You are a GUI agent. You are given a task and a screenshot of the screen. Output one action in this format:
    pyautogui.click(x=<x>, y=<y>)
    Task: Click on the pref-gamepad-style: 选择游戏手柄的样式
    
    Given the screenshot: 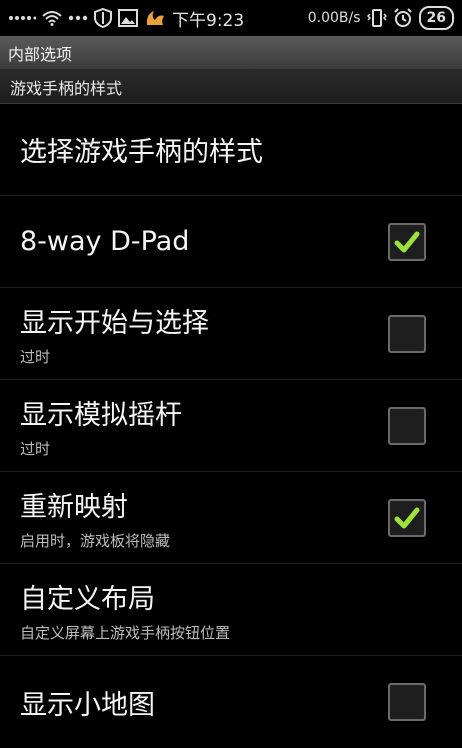 What is the action you would take?
    pyautogui.click(x=231, y=150)
    